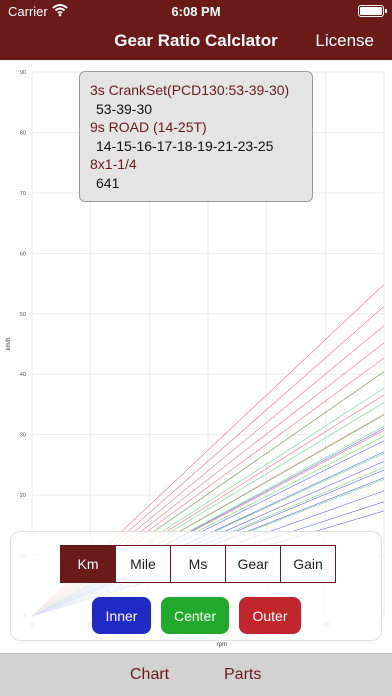 This screenshot has width=392, height=696. I want to click on status-time: 6:08 PM, so click(196, 11).